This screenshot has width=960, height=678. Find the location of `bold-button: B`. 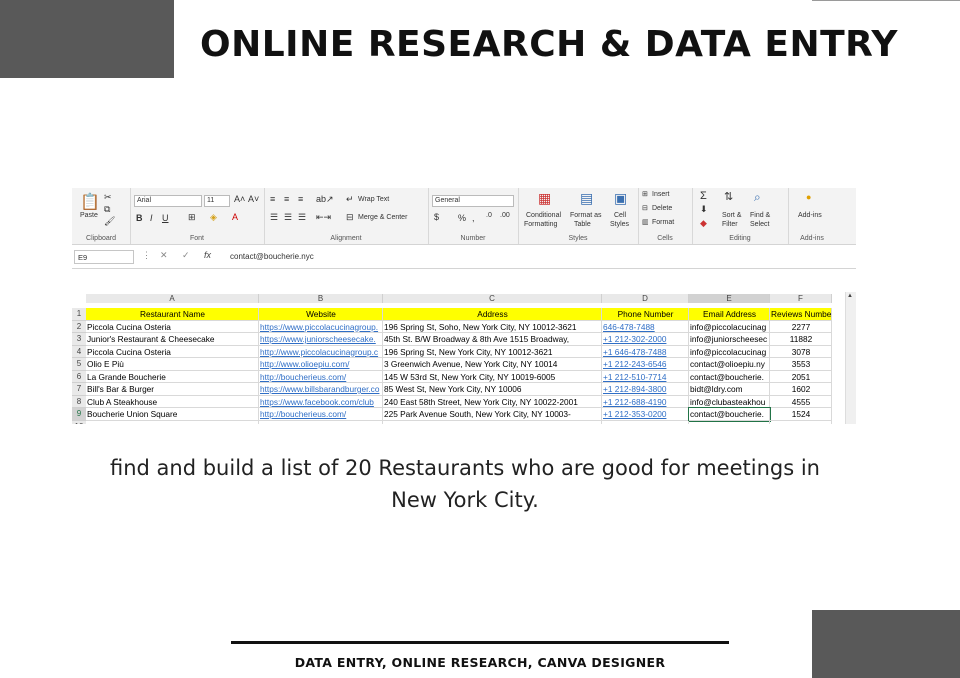

bold-button: B is located at coordinates (139, 218).